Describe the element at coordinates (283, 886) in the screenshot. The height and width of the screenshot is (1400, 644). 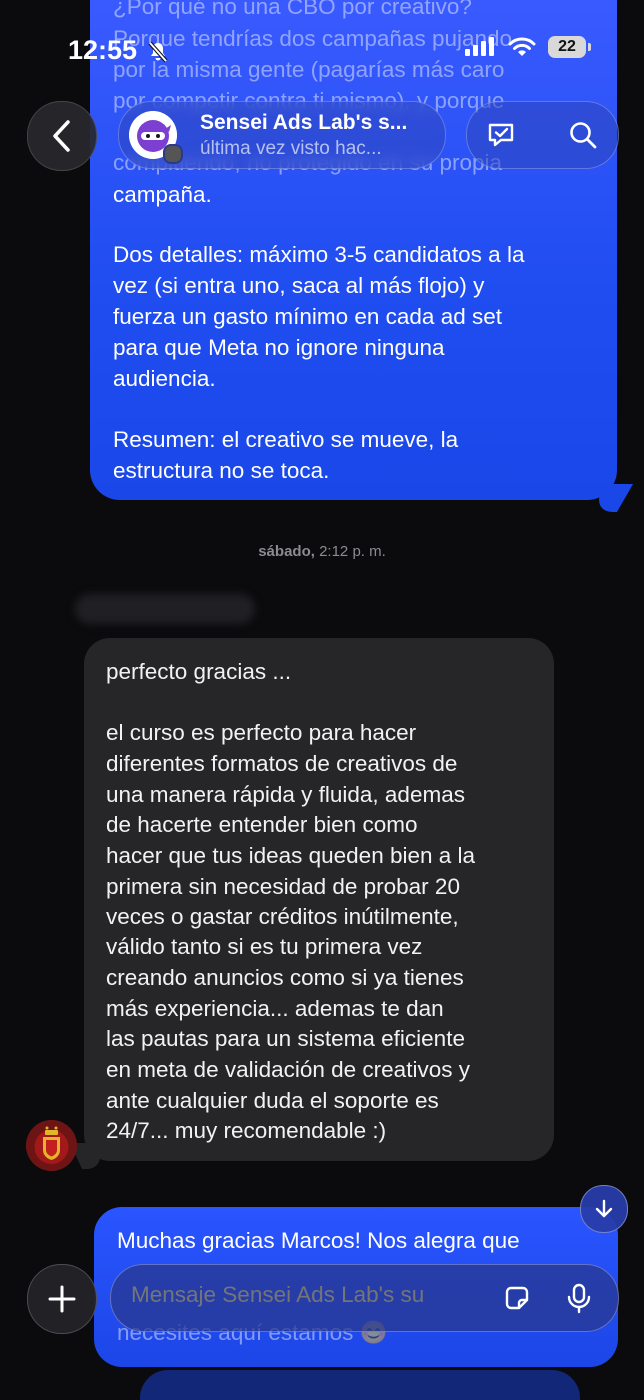
I see `message-text-line: primera sin necesidad de probar 20` at that location.